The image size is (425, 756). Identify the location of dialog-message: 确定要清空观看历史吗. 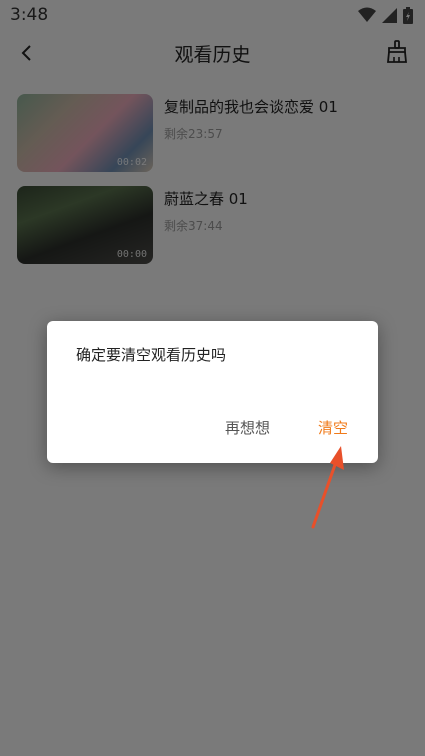
(151, 355).